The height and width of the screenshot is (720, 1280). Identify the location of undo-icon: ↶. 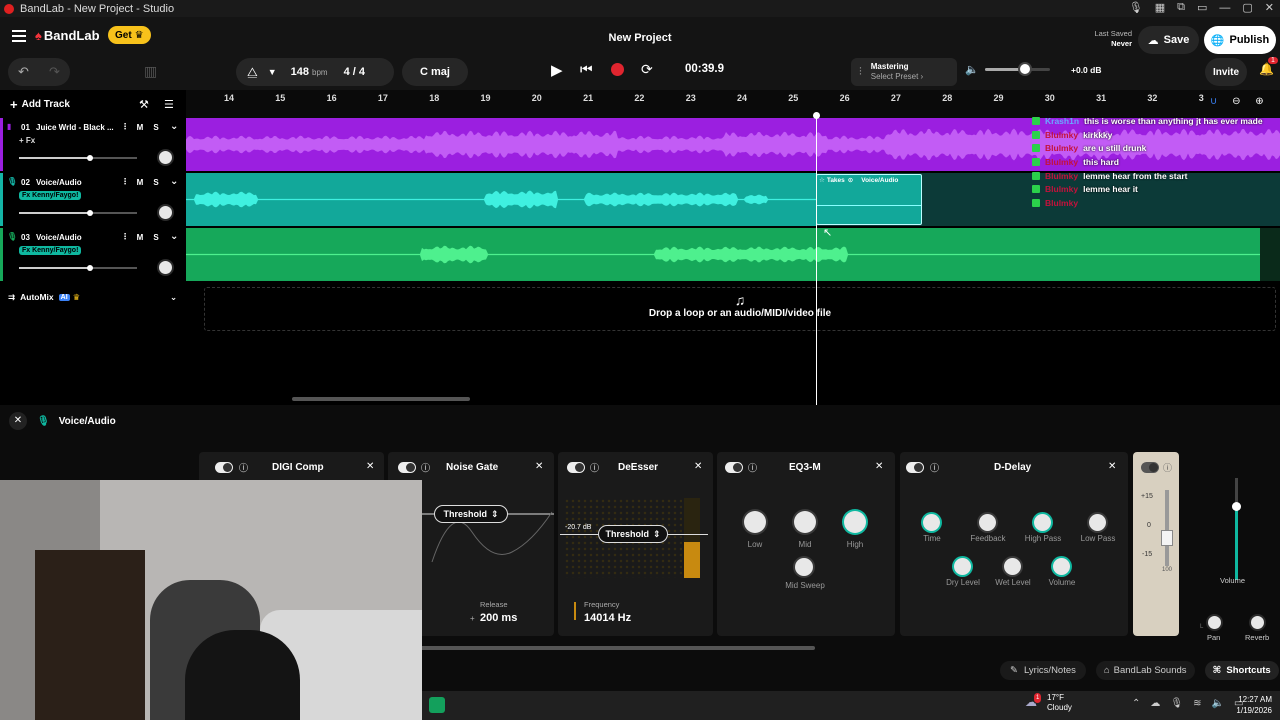
(23, 72).